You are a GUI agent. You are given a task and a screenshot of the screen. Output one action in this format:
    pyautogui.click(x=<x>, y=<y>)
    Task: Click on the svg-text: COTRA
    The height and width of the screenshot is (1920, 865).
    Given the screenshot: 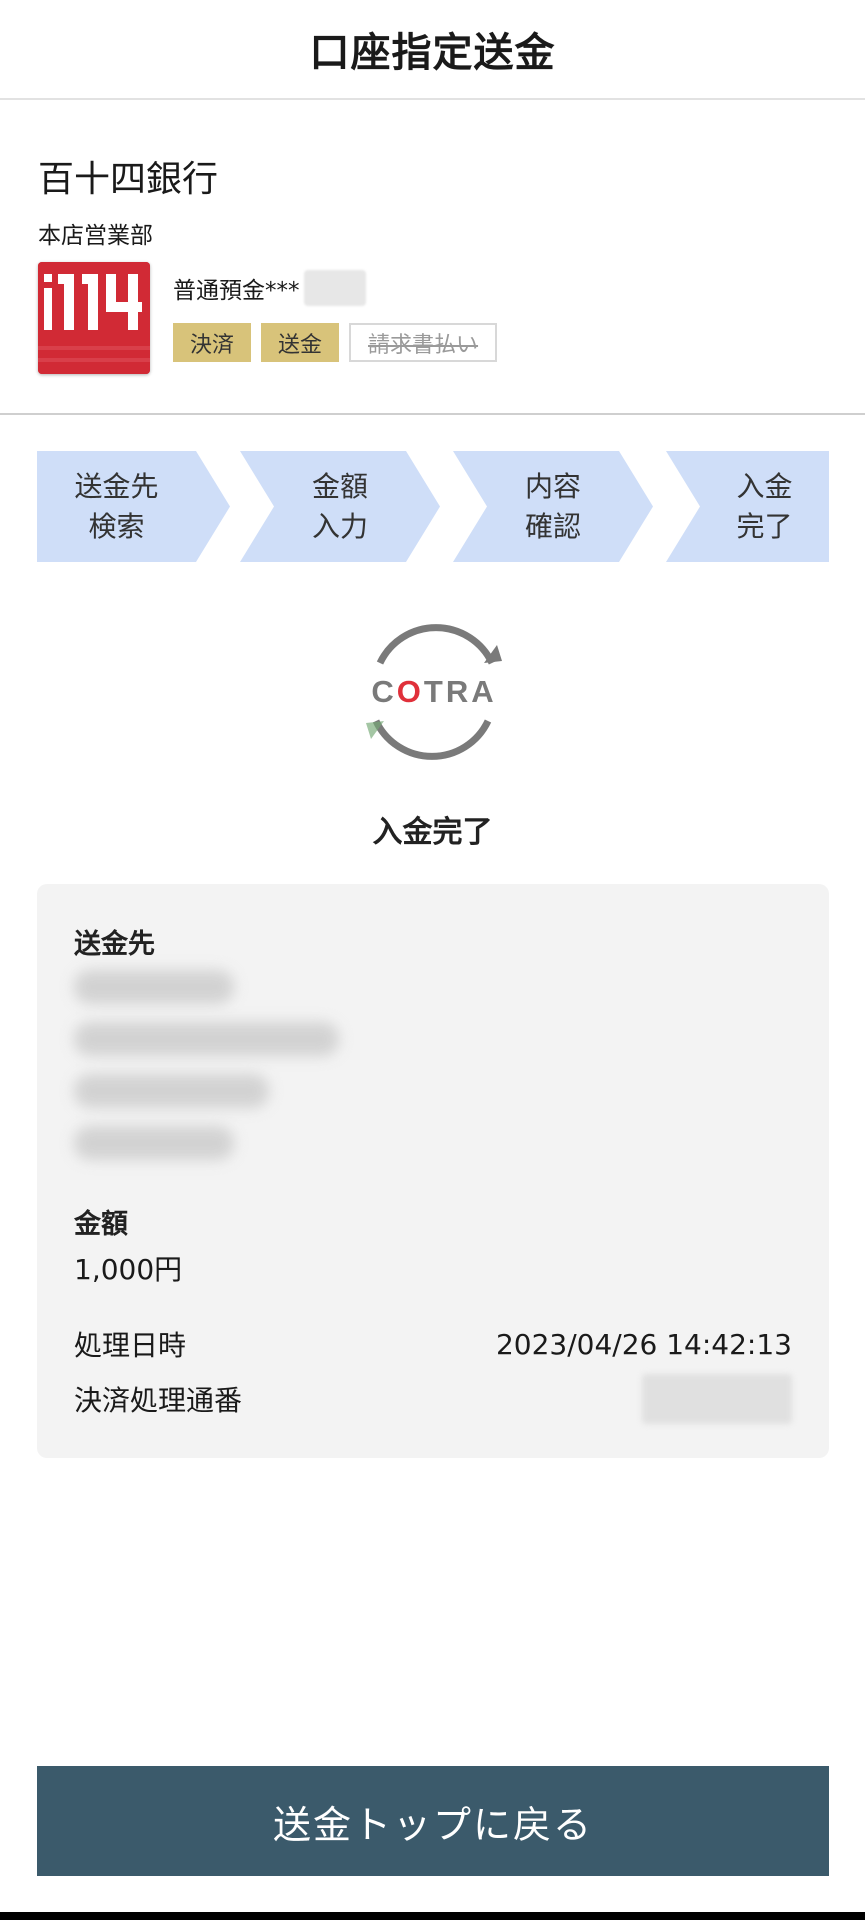 What is the action you would take?
    pyautogui.click(x=433, y=691)
    